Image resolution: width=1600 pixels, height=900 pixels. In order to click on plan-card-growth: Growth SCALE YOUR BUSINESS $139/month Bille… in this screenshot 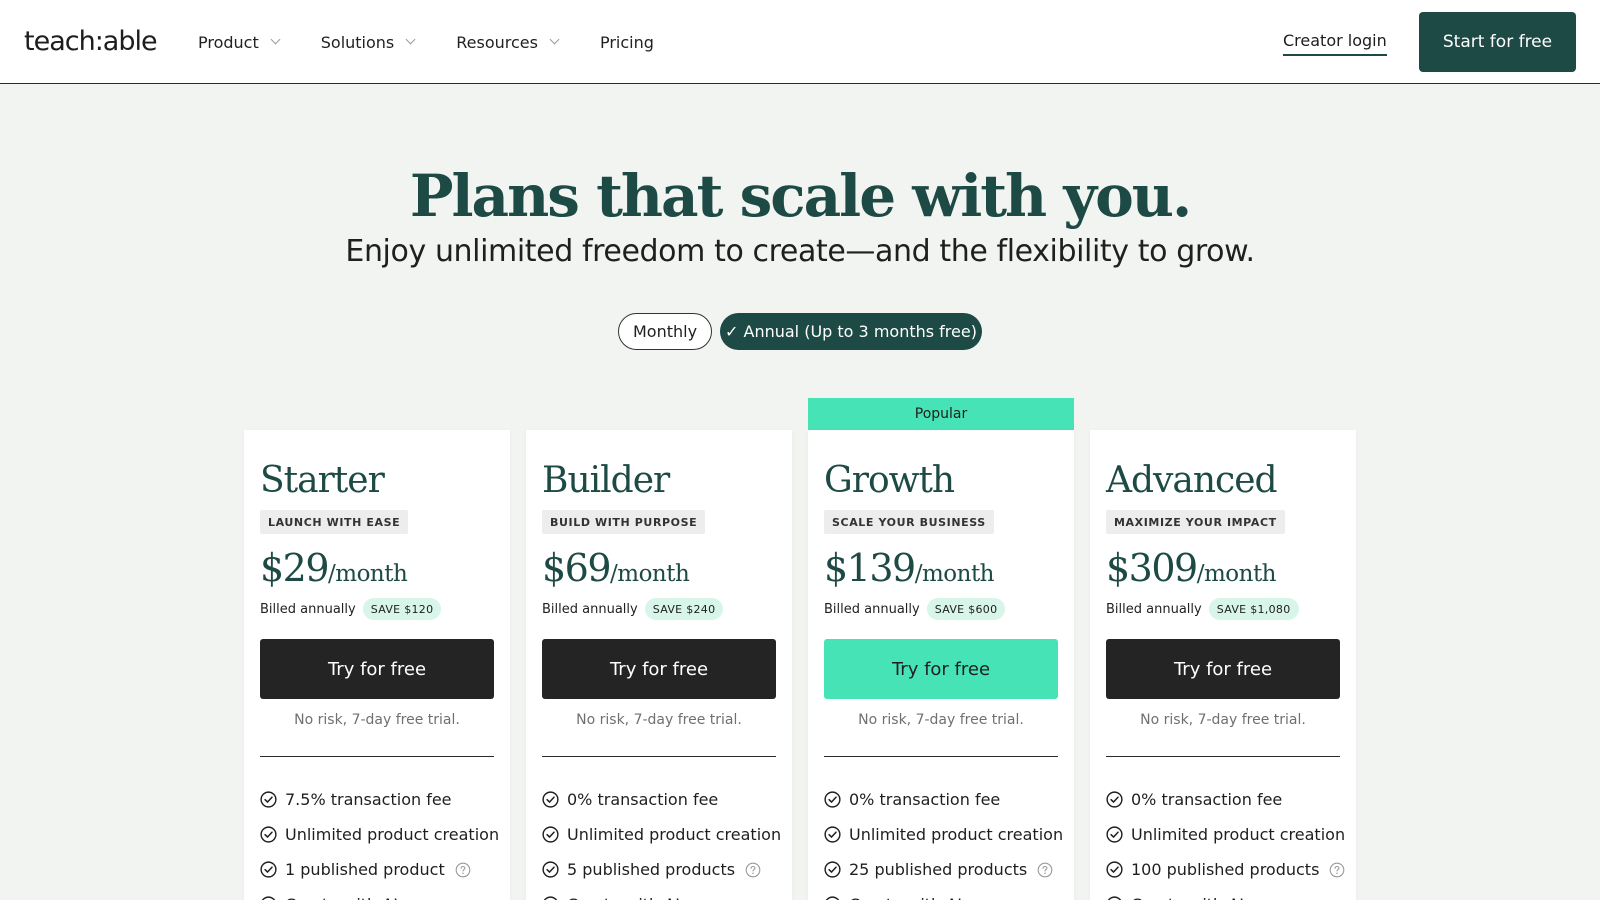, I will do `click(941, 665)`.